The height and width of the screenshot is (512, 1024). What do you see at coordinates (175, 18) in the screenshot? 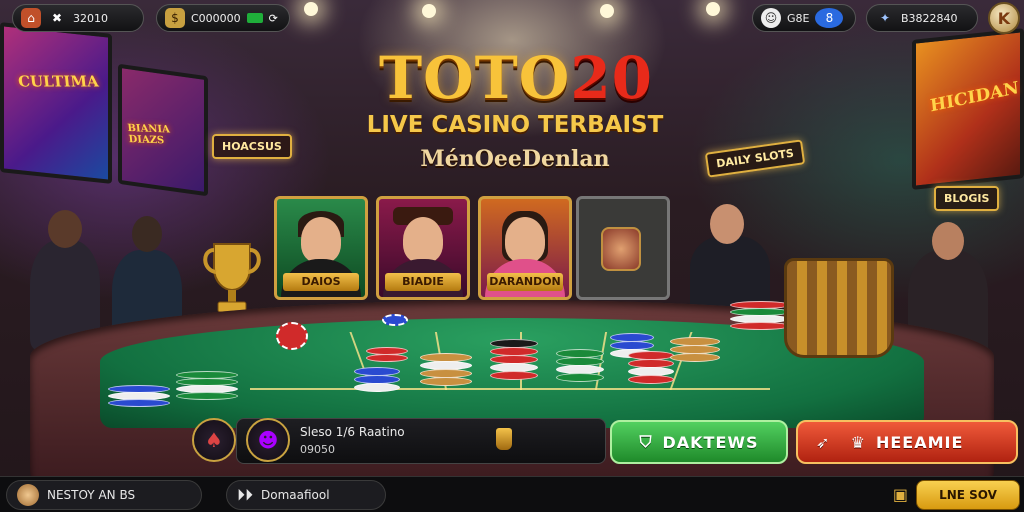
I see `coin-icon: $` at bounding box center [175, 18].